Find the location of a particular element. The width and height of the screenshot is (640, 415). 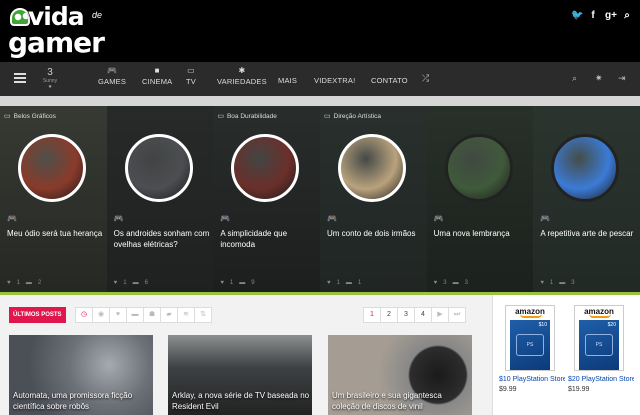

logo-text-de: de is located at coordinates (97, 15).